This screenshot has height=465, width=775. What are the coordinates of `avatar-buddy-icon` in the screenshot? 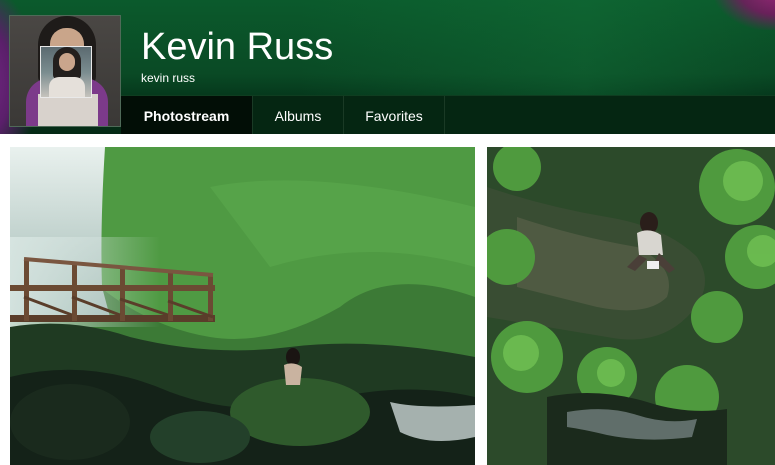 It's located at (66, 72).